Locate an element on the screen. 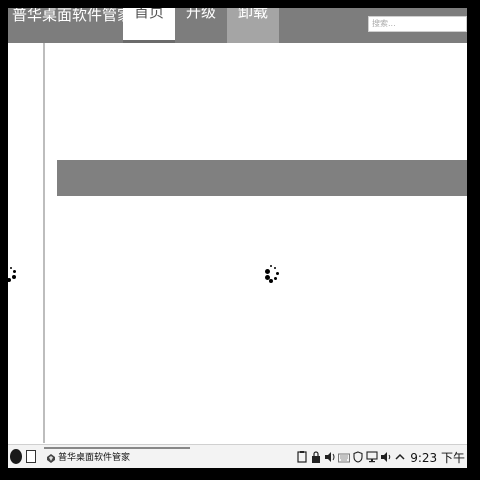 Image resolution: width=480 pixels, height=480 pixels. app-title: 普华桌面软件管家 is located at coordinates (72, 16).